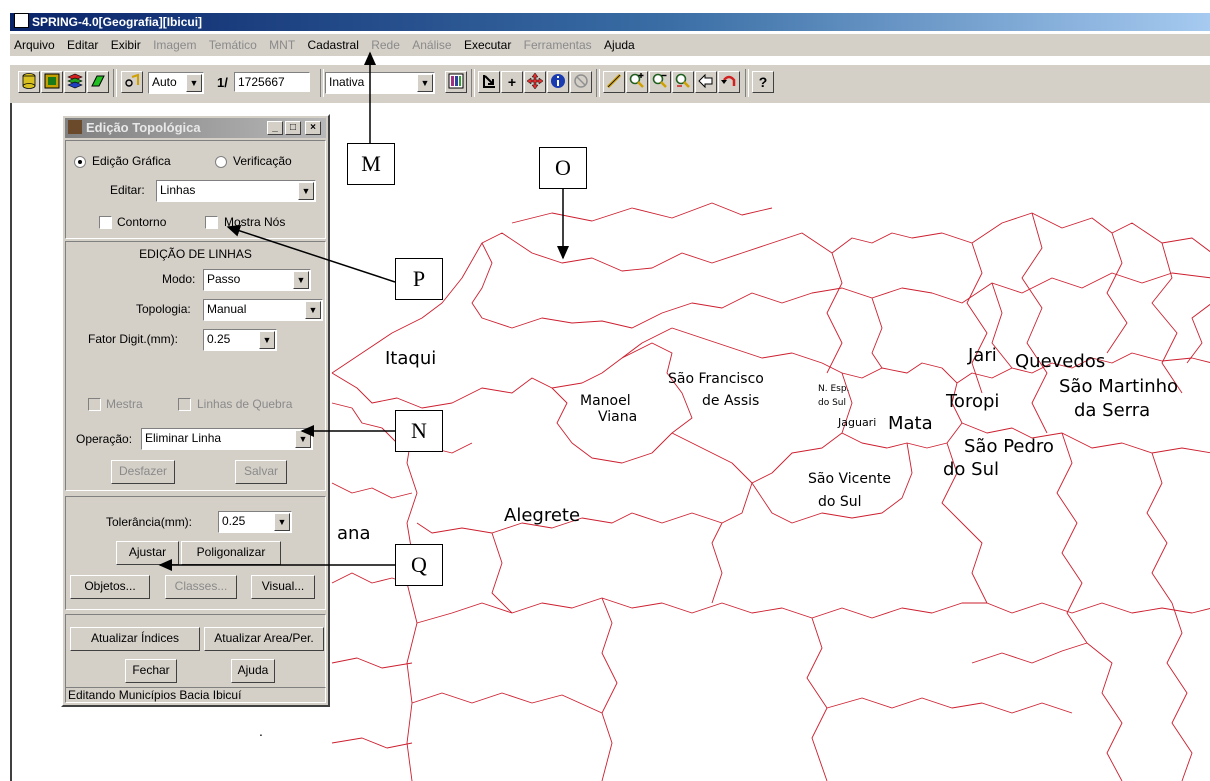  I want to click on close-icon: ×, so click(313, 128).